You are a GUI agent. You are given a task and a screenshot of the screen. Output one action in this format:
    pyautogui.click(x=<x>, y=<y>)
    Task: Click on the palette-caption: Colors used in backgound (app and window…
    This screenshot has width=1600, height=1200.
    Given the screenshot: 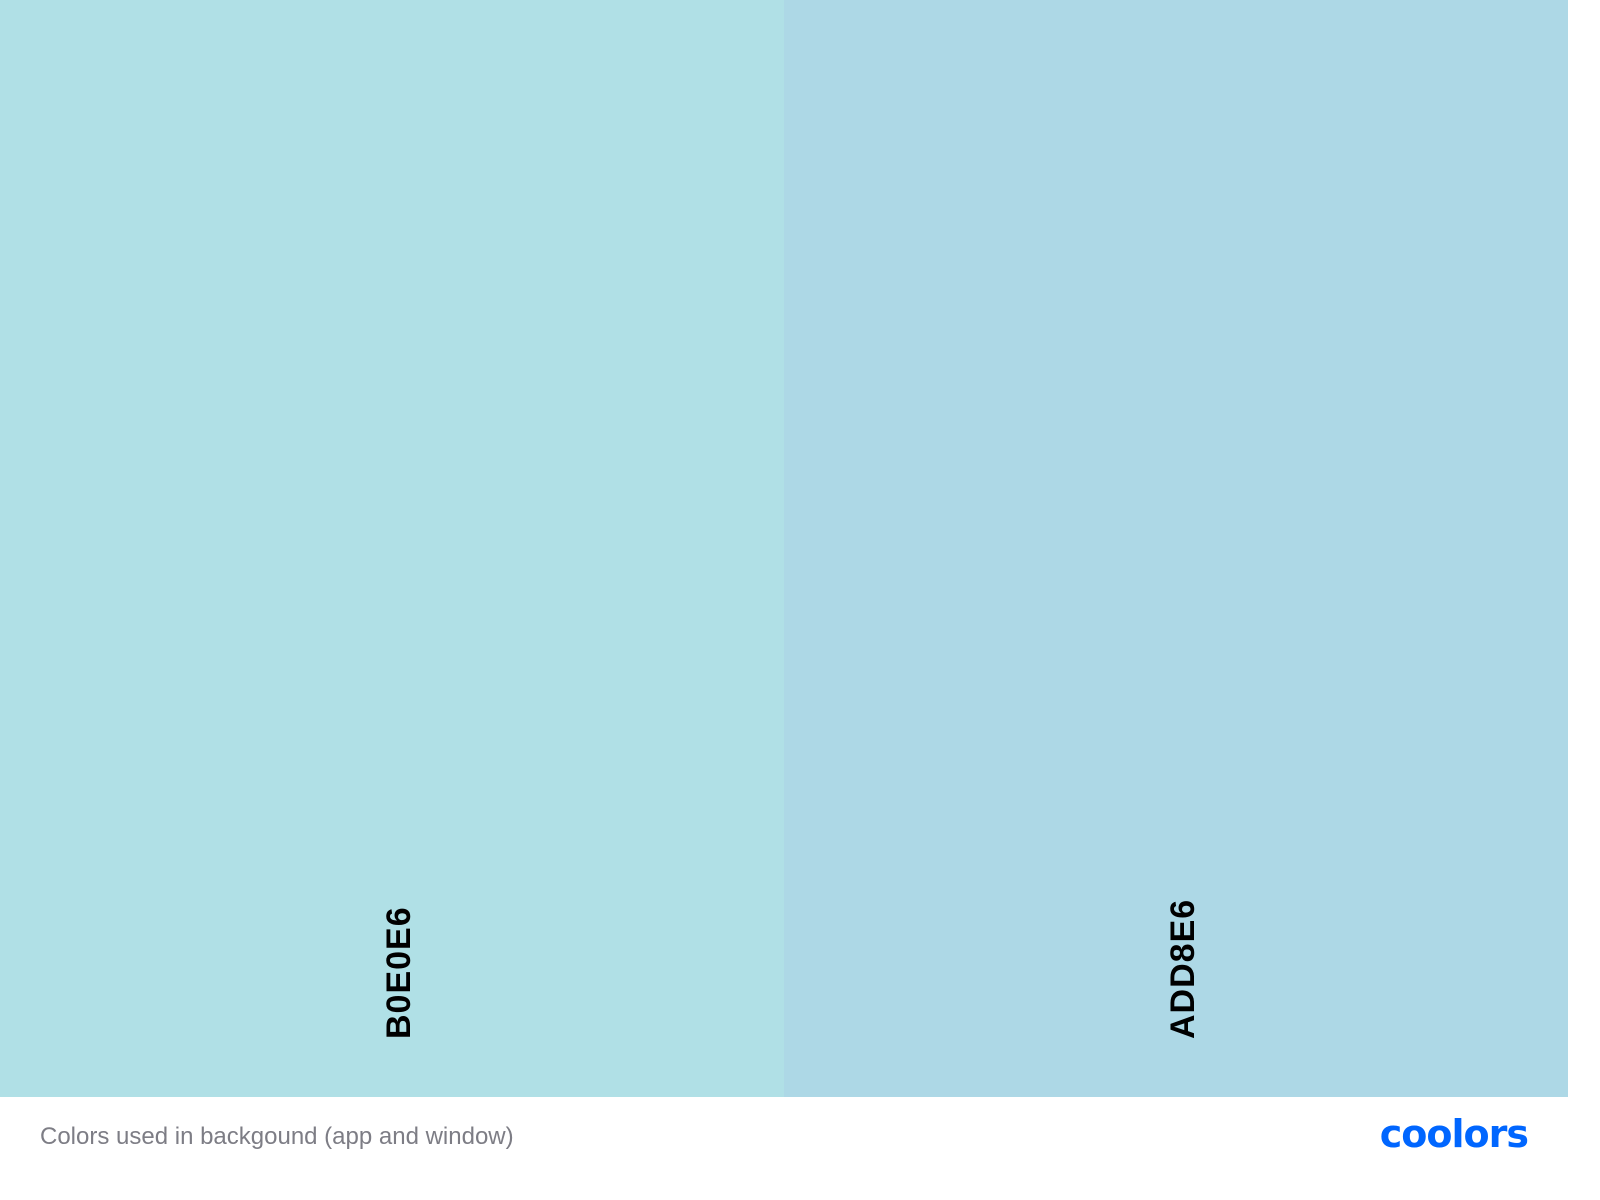 What is the action you would take?
    pyautogui.click(x=277, y=1136)
    